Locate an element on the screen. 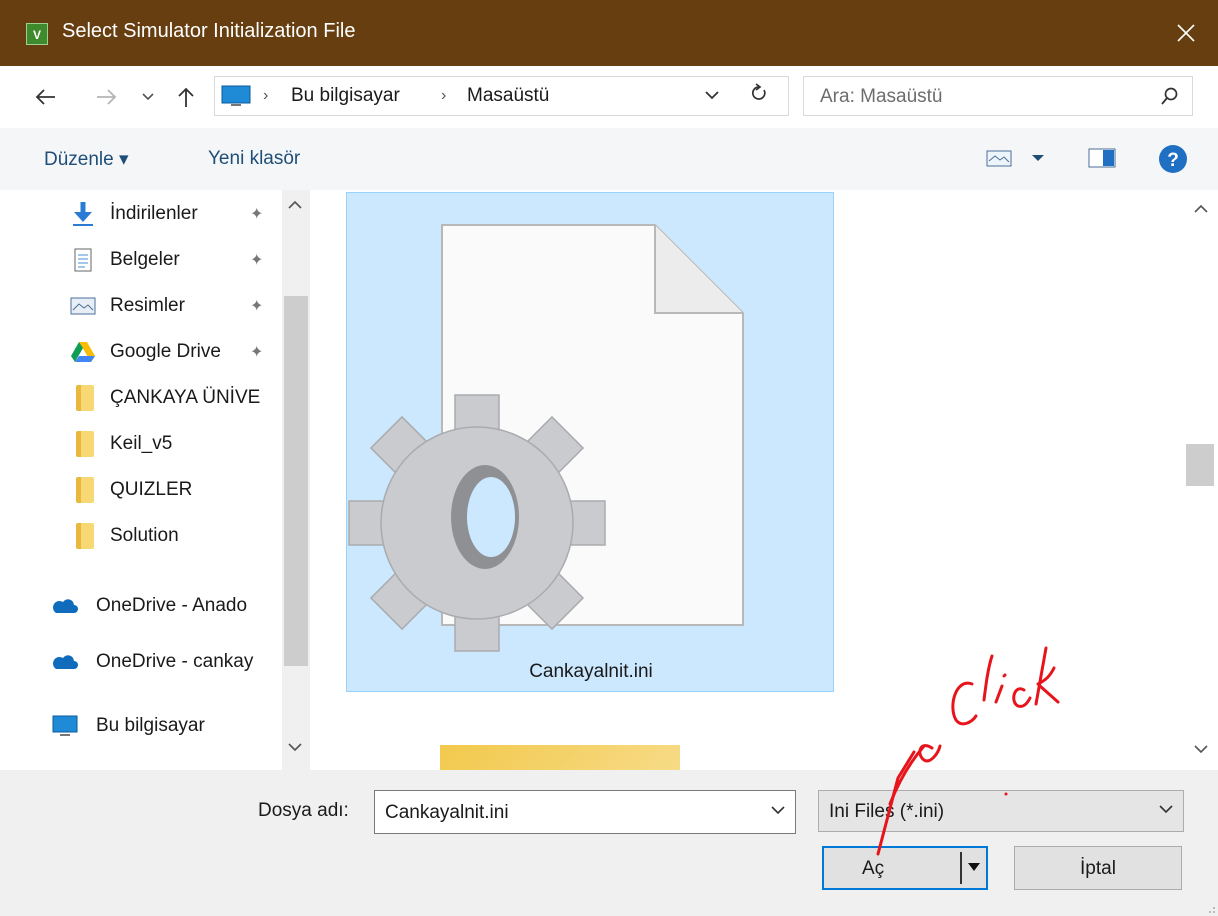 The image size is (1218, 916). sidebar-item-folder: QUIZLER is located at coordinates (141, 490).